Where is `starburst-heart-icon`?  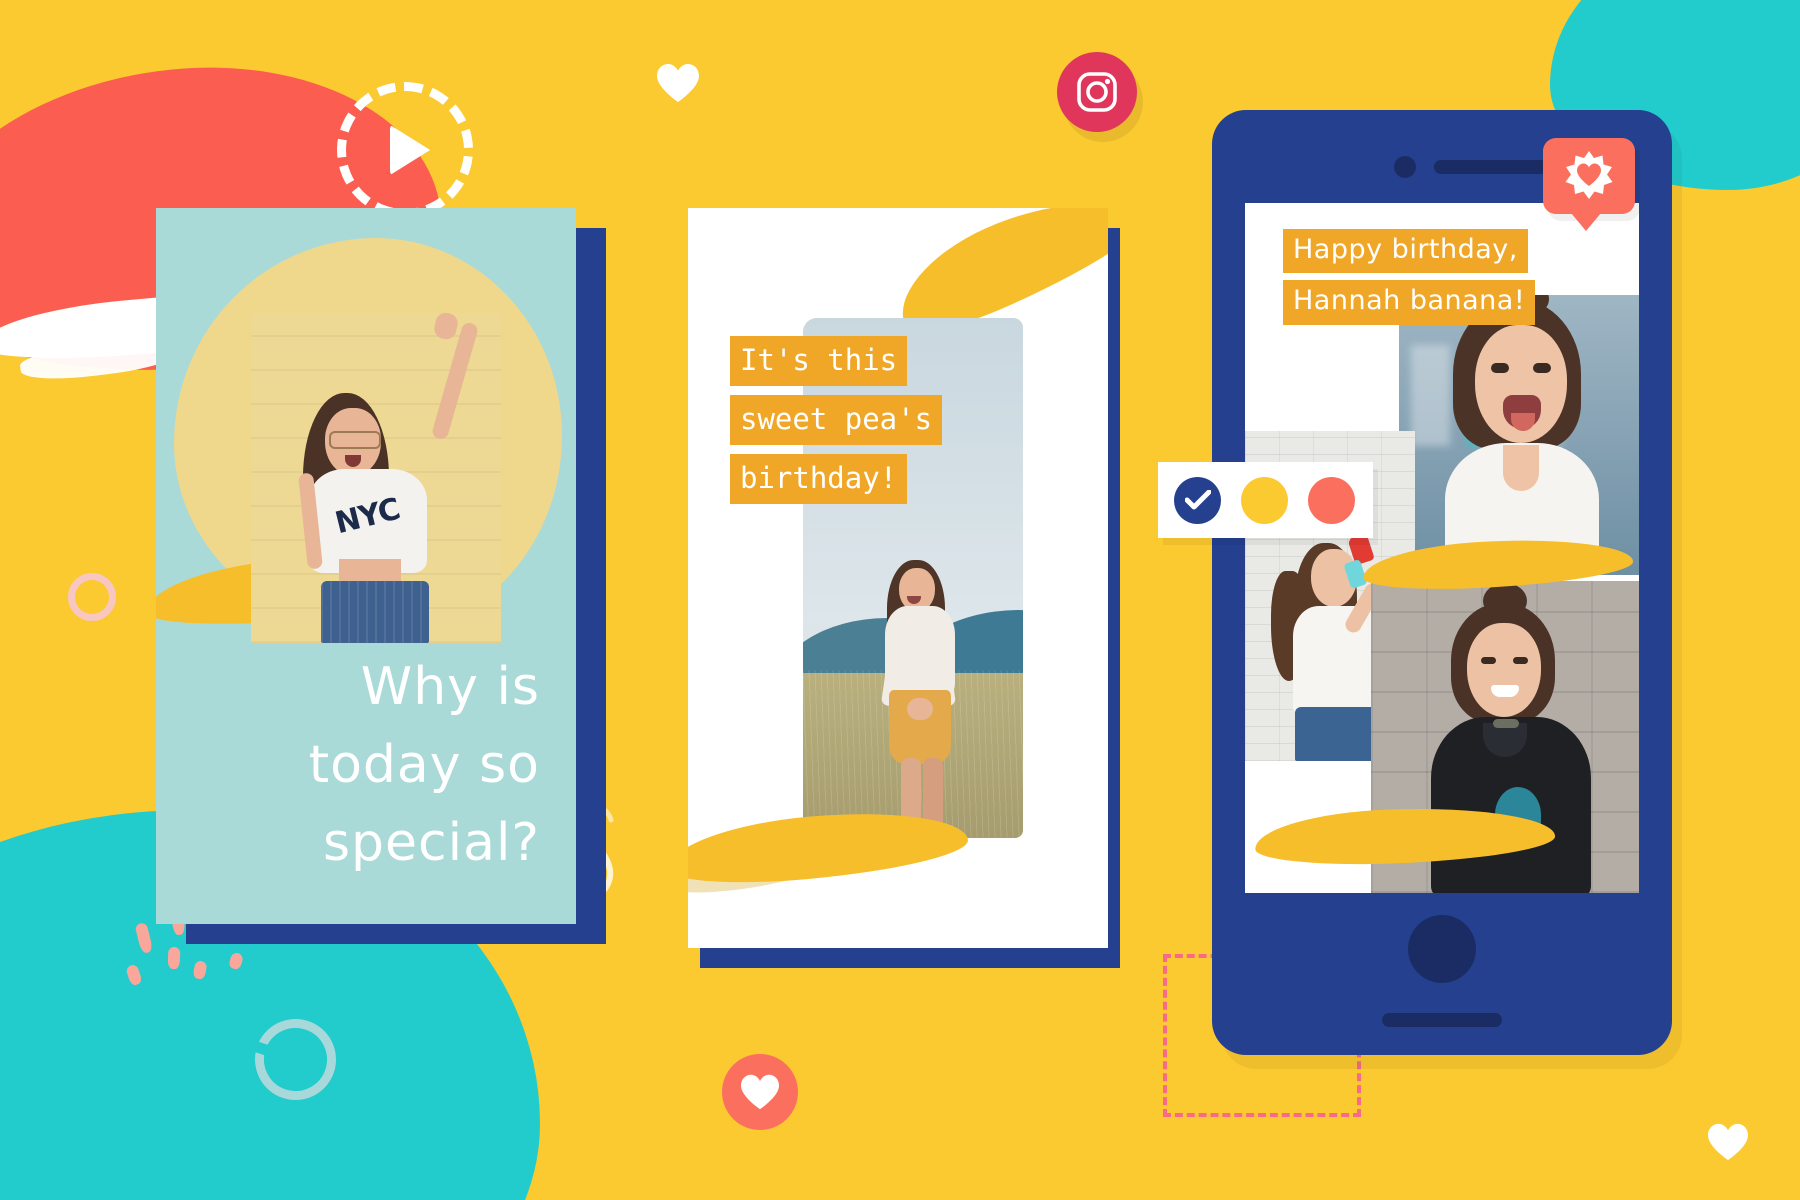
starburst-heart-icon is located at coordinates (1589, 175).